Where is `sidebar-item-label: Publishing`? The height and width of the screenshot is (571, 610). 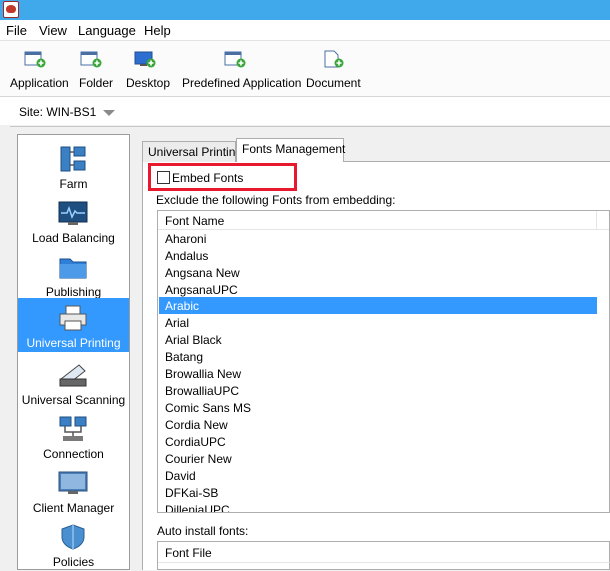
sidebar-item-label: Publishing is located at coordinates (73, 292).